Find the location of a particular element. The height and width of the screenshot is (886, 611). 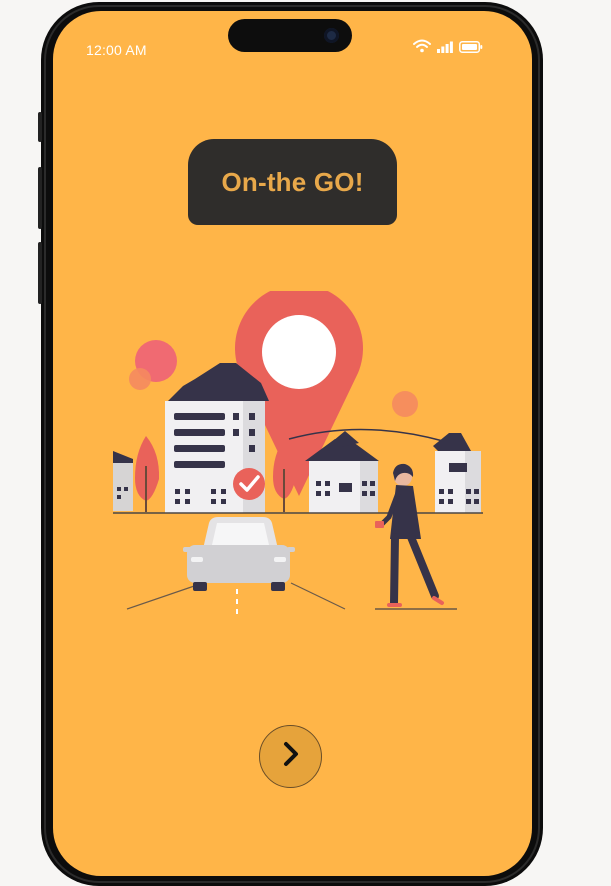

signal-icon is located at coordinates (445, 49).